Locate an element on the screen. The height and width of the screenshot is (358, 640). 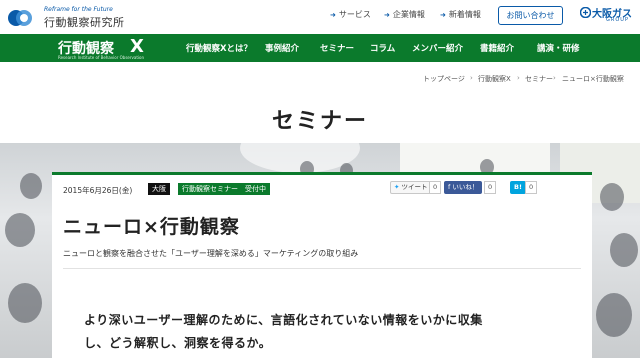
lead-line-2: し、どう解釈し、洞察を得るか。 is located at coordinates (178, 343).